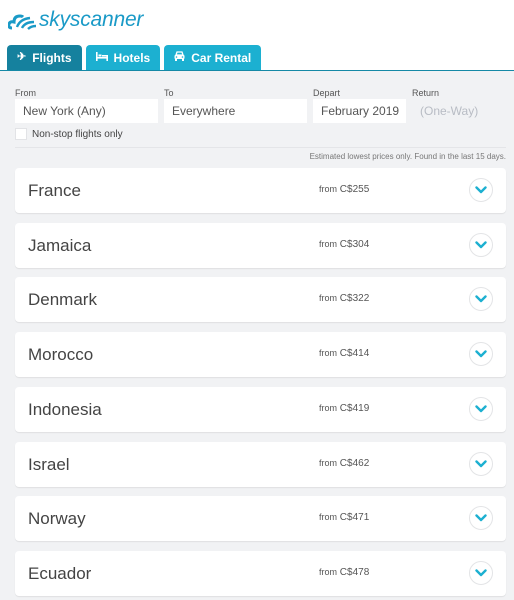 This screenshot has height=600, width=514. Describe the element at coordinates (25, 93) in the screenshot. I see `from-label: From` at that location.